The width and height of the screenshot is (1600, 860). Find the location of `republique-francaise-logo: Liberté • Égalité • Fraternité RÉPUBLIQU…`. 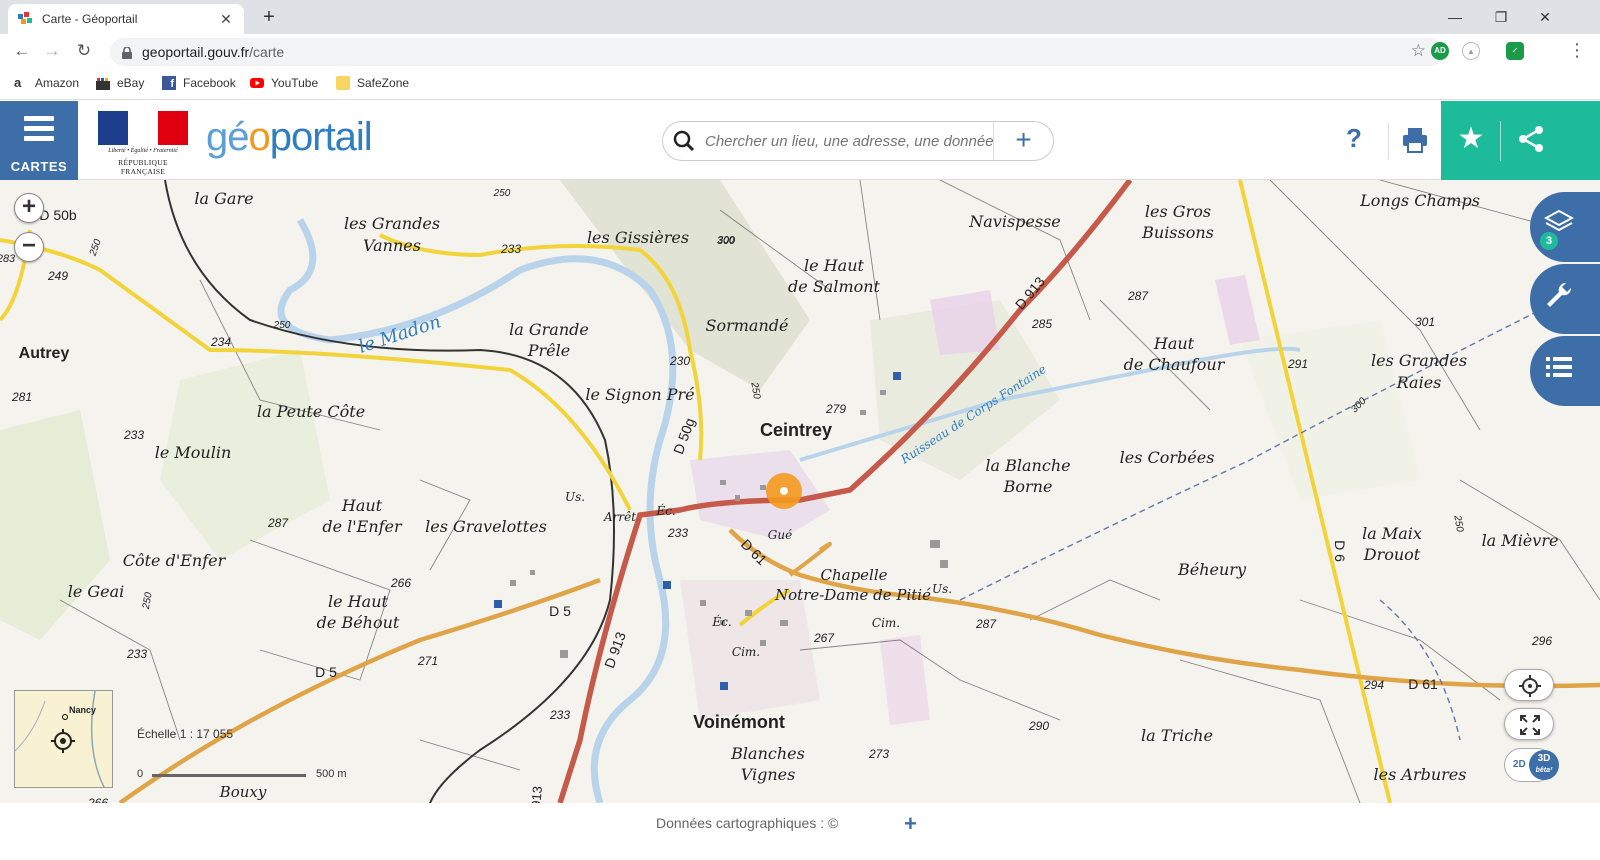

republique-francaise-logo: Liberté • Égalité • Fraternité RÉPUBLIQU… is located at coordinates (143, 143).